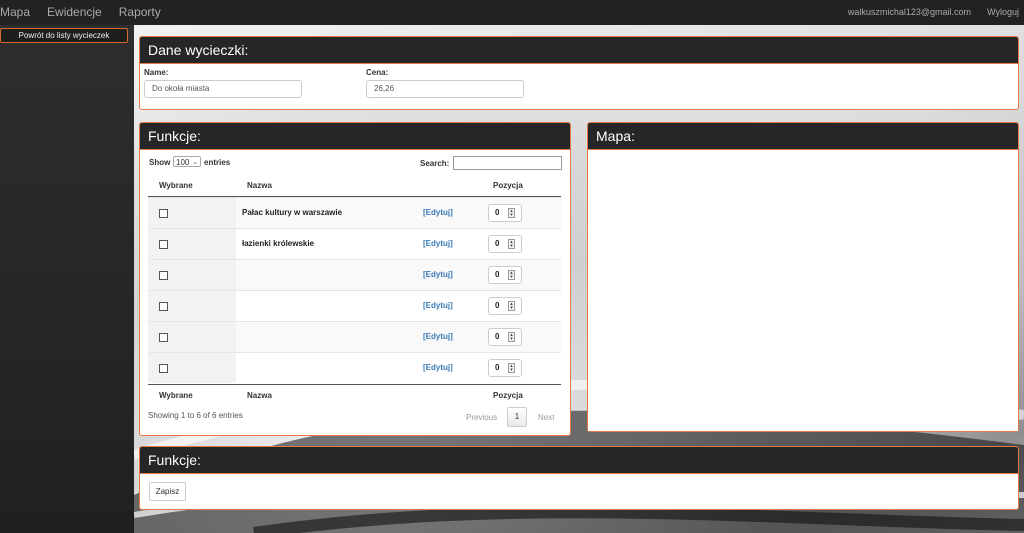 This screenshot has width=1024, height=533. Describe the element at coordinates (355, 136) in the screenshot. I see `functions-title: Funkcje:` at that location.